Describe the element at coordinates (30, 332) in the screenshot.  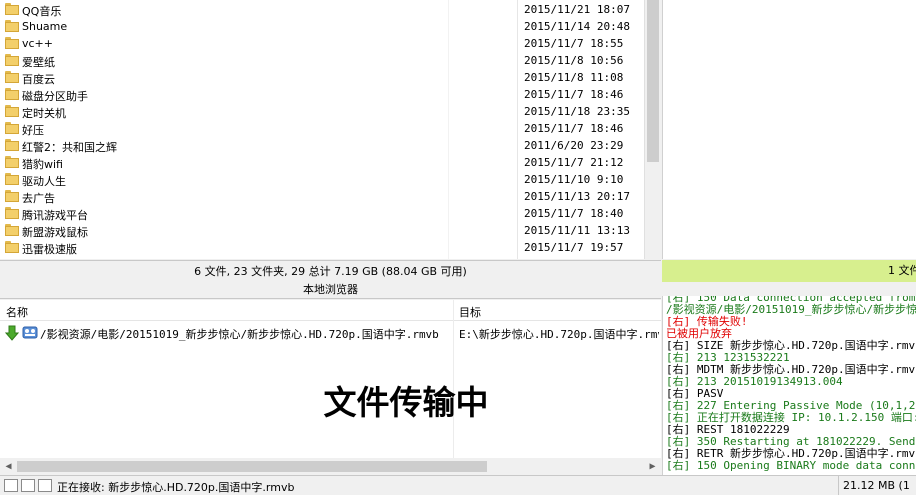
I see `media-file-icon` at that location.